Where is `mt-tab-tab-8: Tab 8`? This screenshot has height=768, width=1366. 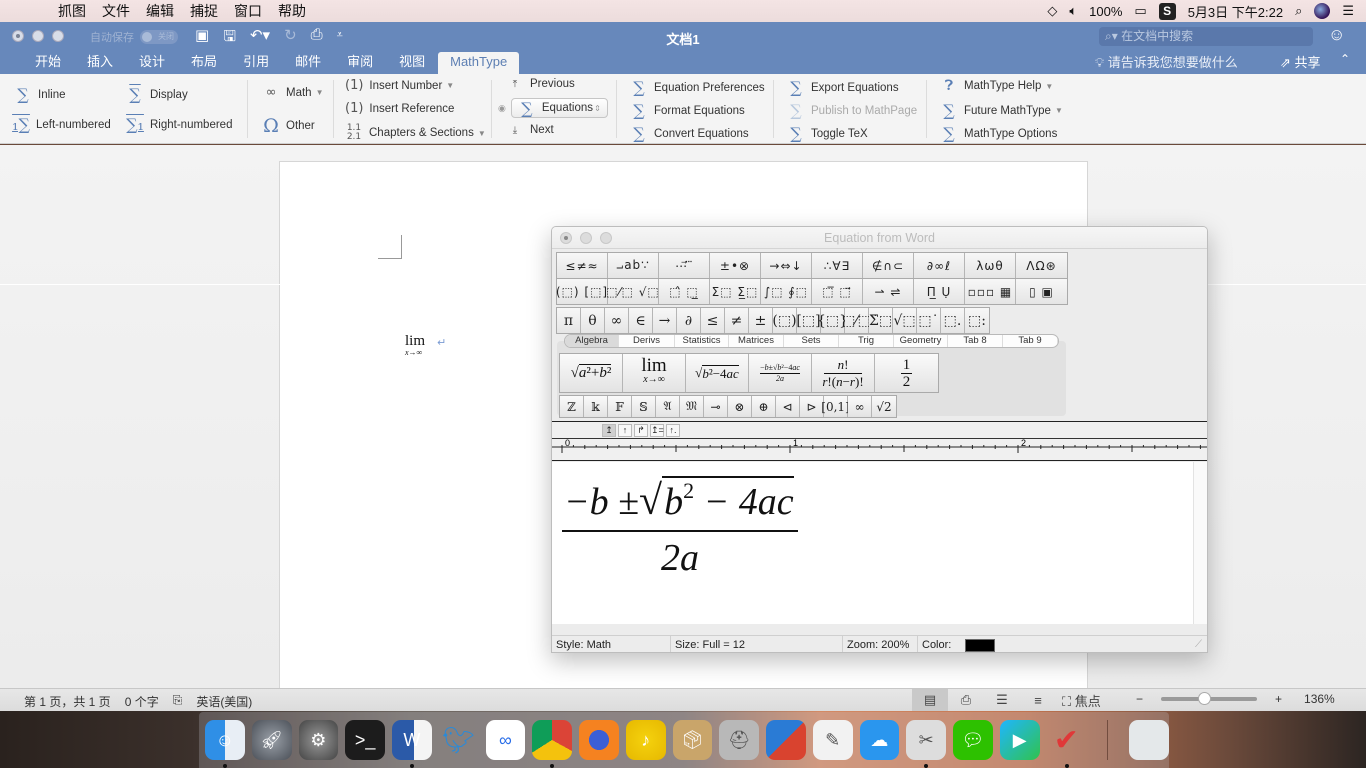
mt-tab-tab-8: Tab 8 is located at coordinates (975, 341).